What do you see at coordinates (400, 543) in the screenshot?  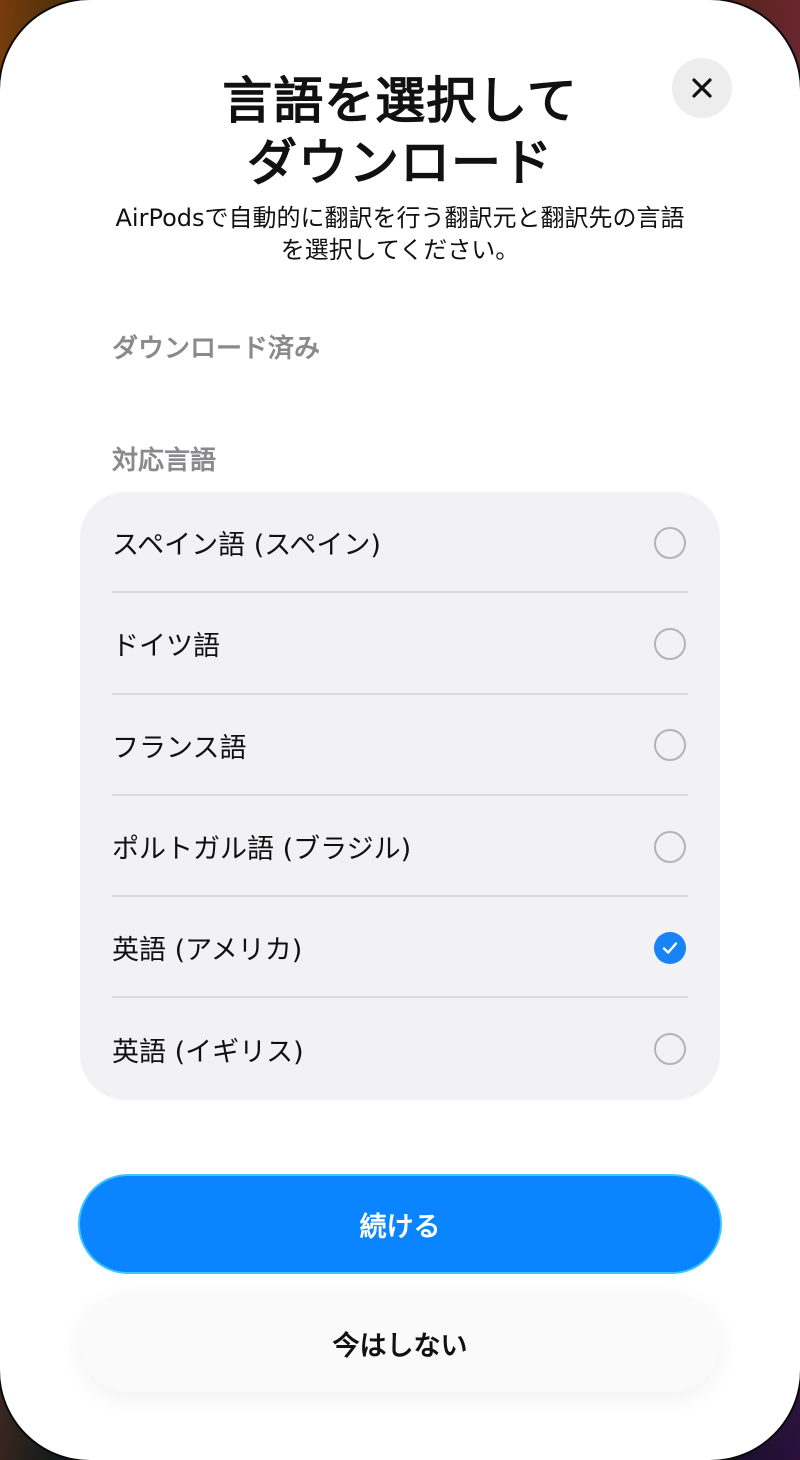 I see `language-row: スペイン語 (スペイン)` at bounding box center [400, 543].